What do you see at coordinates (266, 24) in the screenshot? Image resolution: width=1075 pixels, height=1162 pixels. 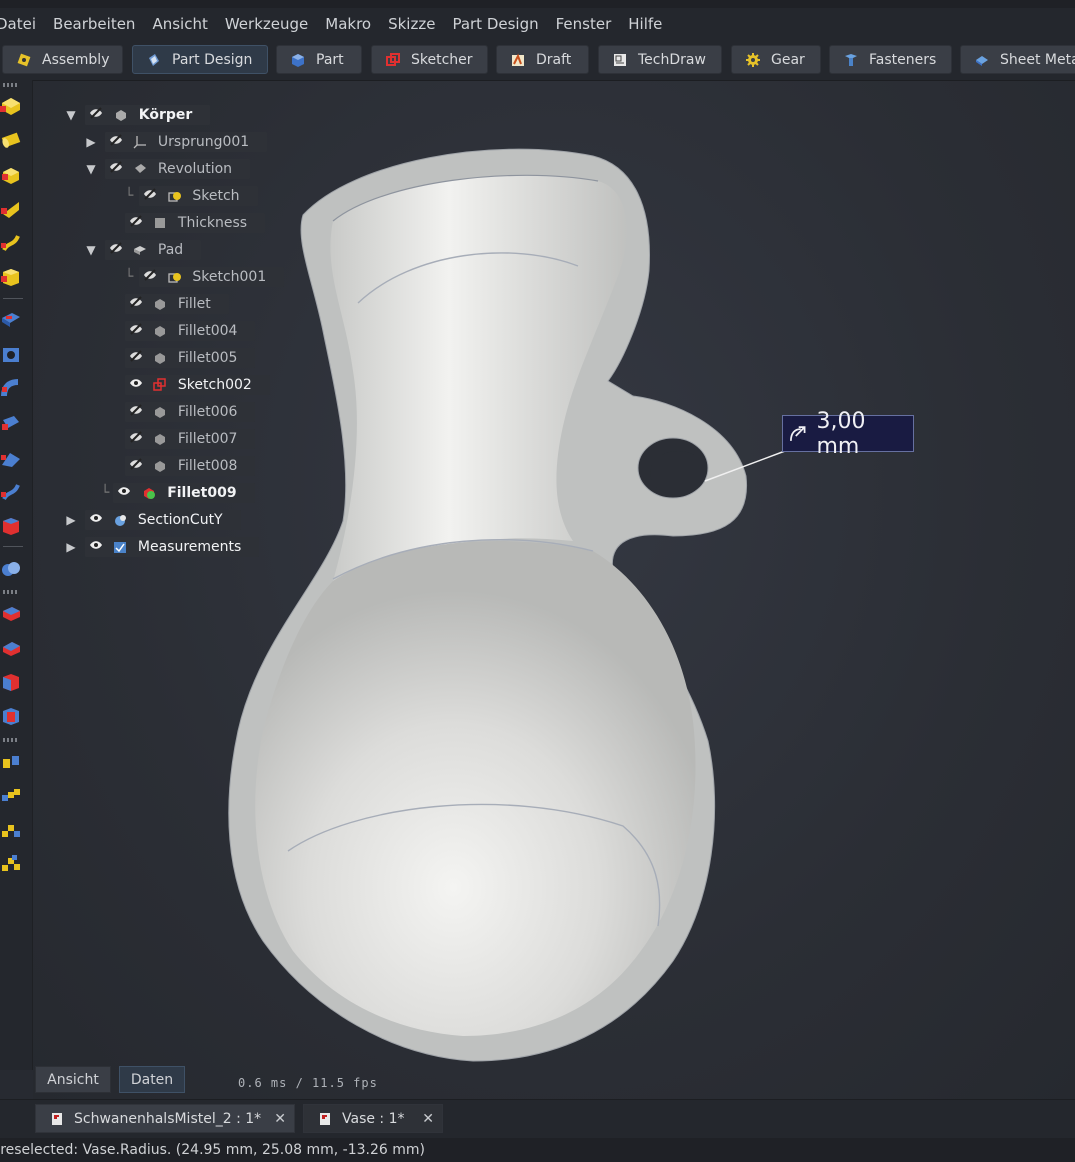 I see `menu-werkzeuge: Werkzeuge` at bounding box center [266, 24].